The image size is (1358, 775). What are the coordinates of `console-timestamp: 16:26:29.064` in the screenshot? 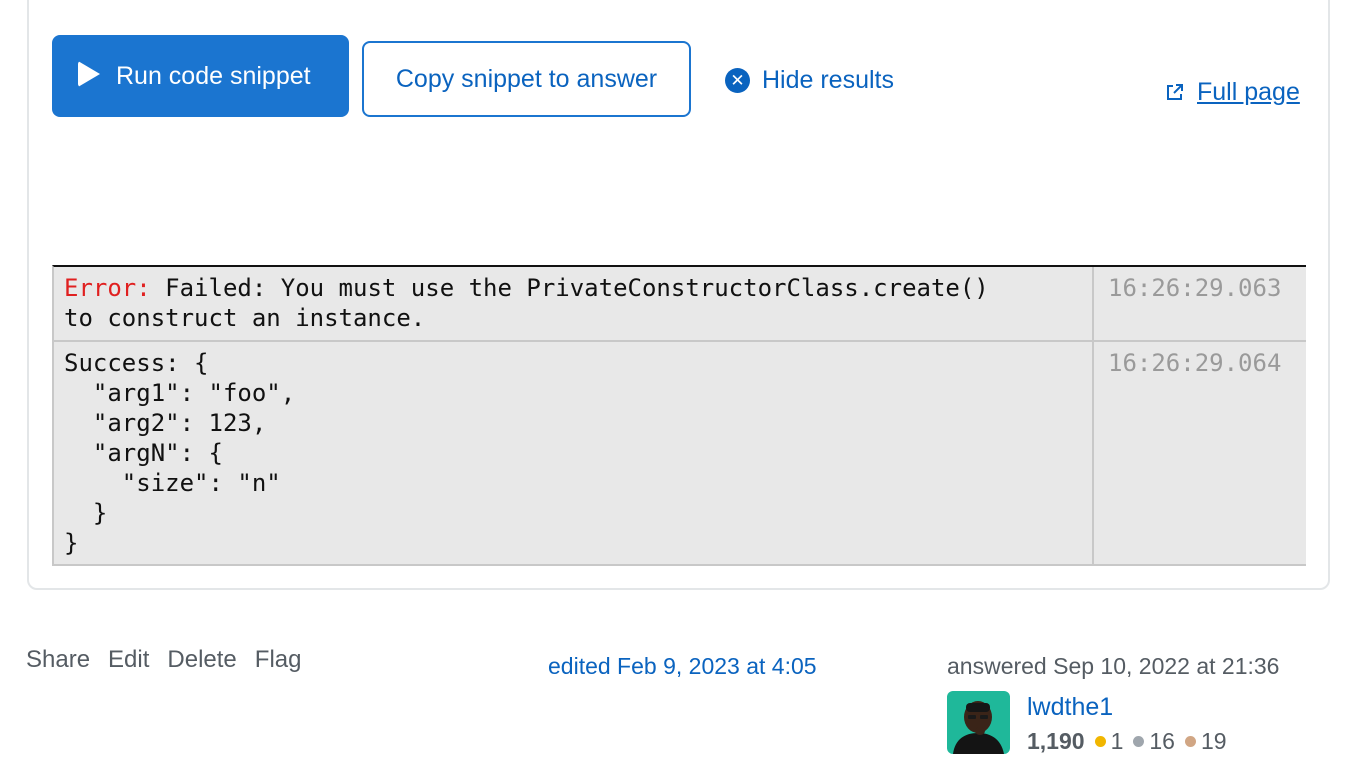 It's located at (1195, 363).